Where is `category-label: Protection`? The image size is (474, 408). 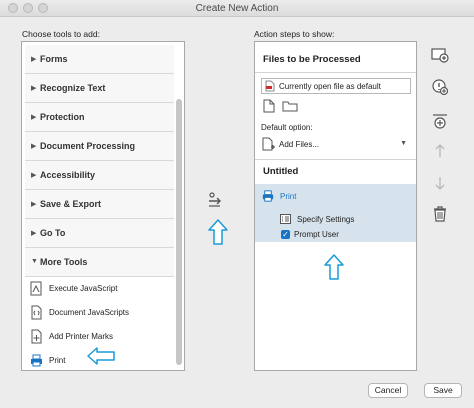 category-label: Protection is located at coordinates (62, 117).